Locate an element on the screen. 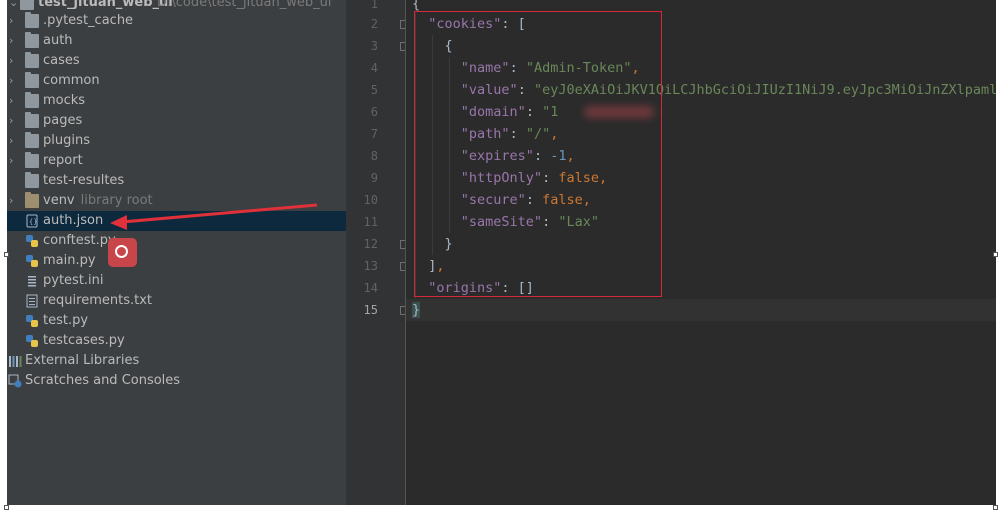 Image resolution: width=999 pixels, height=511 pixels. tree-item-label: External Libraries is located at coordinates (82, 360).